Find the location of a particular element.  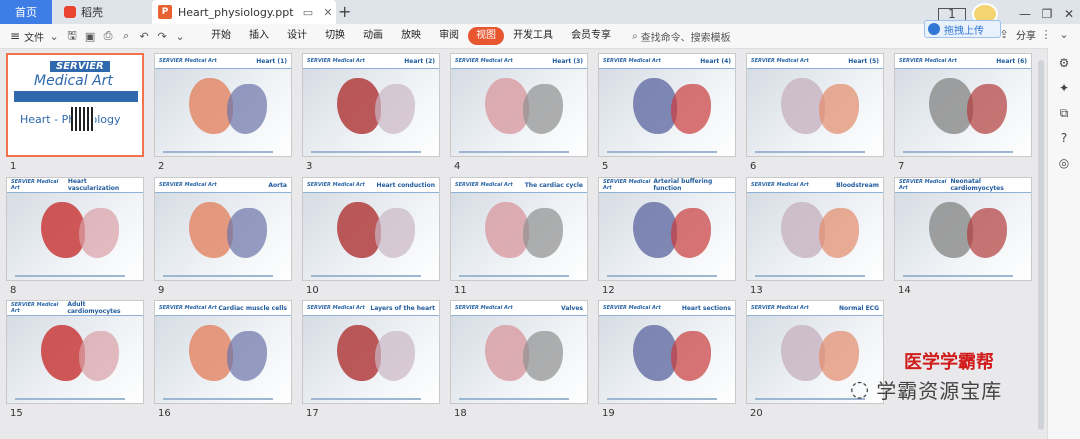

slide-thumbnail: SERVIER Medical Art The cardiac cycle is located at coordinates (519, 229).